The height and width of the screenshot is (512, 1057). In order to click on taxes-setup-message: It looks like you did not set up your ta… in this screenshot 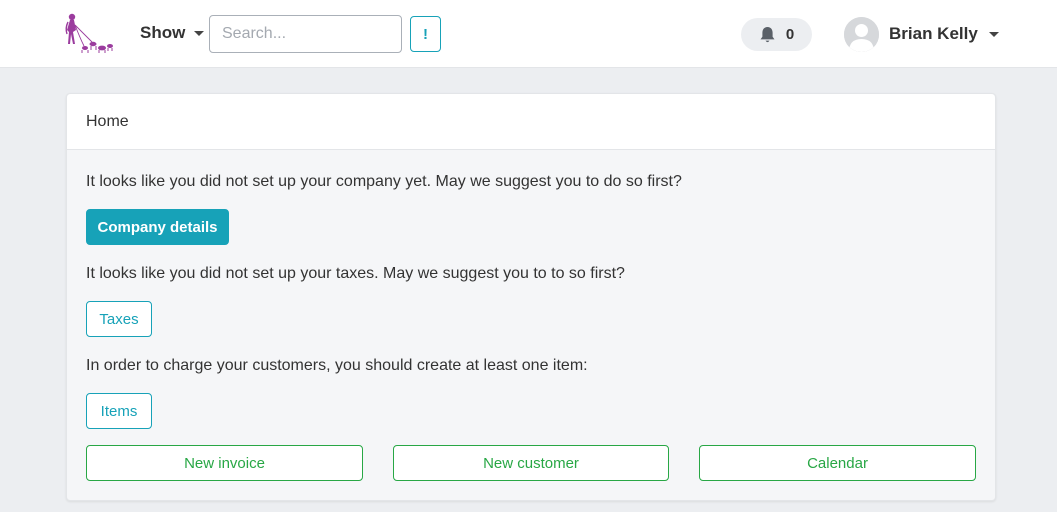, I will do `click(355, 273)`.